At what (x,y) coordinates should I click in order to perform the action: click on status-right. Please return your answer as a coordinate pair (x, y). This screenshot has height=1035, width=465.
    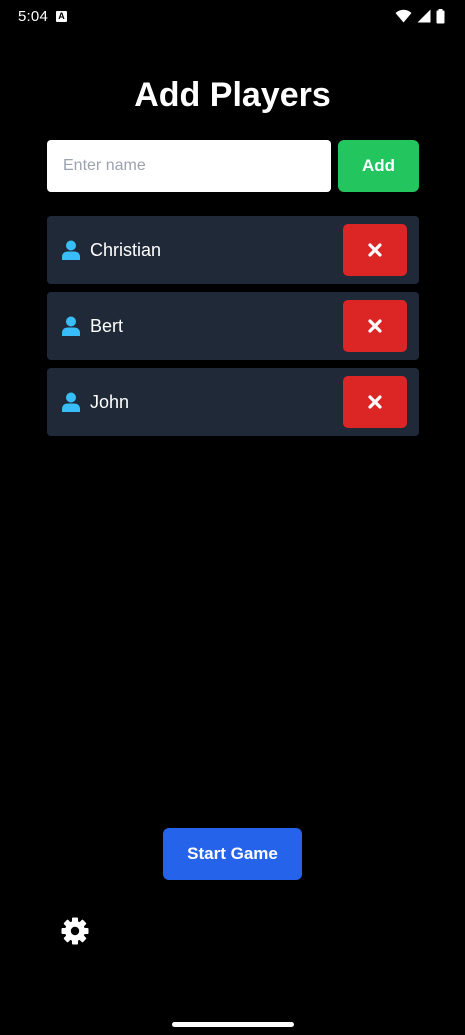
    Looking at the image, I should click on (420, 16).